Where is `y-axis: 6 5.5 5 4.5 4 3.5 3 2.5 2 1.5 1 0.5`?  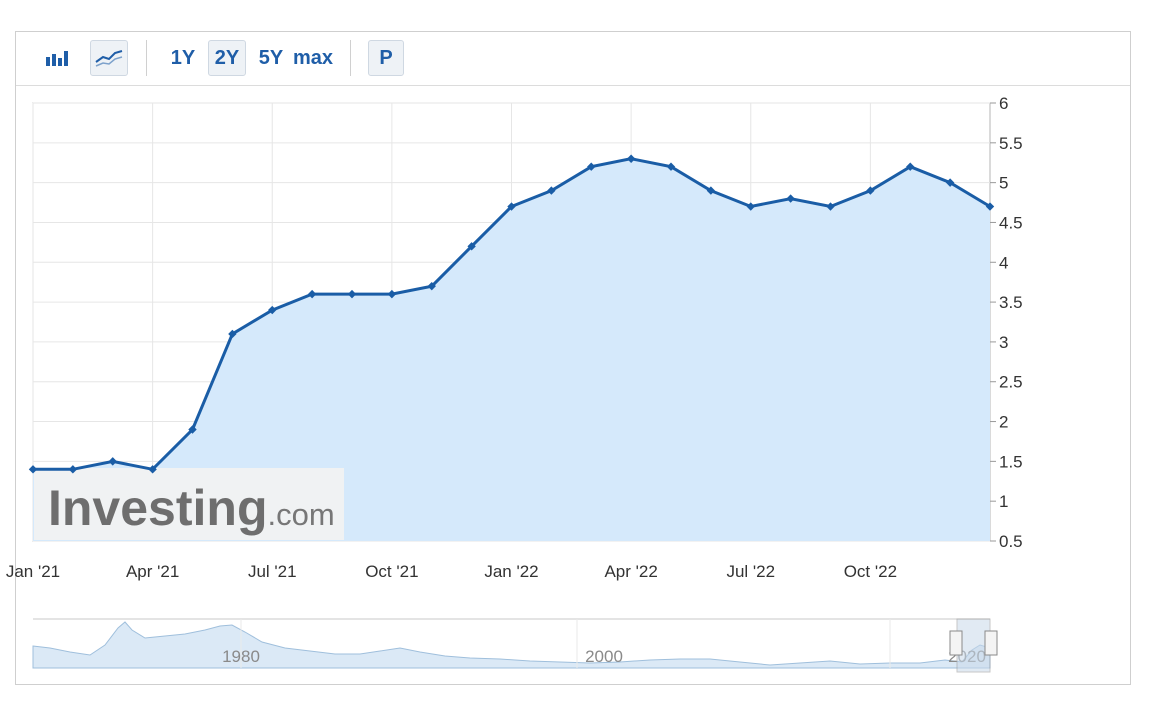
y-axis: 6 5.5 5 4.5 4 3.5 3 2.5 2 1.5 1 0.5 is located at coordinates (1006, 322).